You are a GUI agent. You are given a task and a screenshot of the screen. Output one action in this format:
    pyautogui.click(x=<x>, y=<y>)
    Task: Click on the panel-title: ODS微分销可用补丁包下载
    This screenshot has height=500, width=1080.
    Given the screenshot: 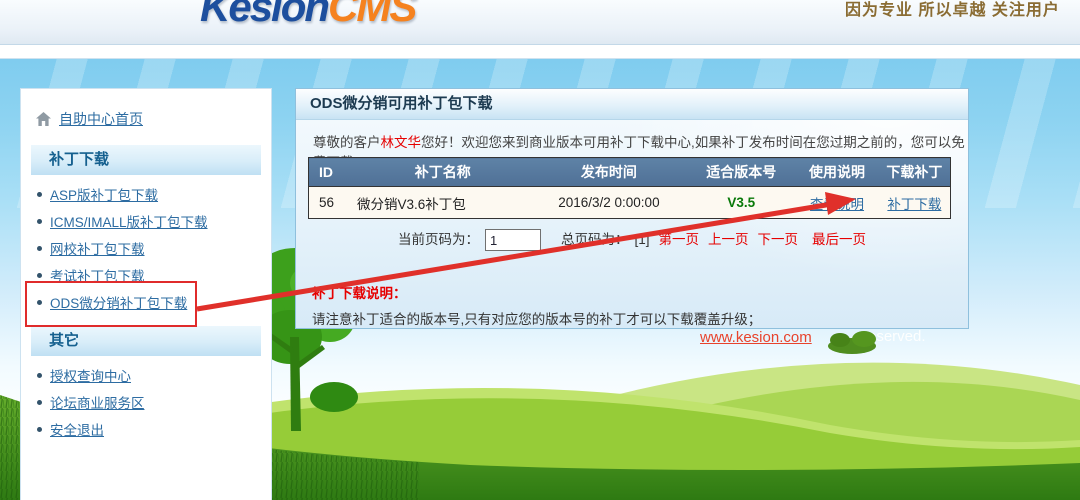 What is the action you would take?
    pyautogui.click(x=632, y=104)
    